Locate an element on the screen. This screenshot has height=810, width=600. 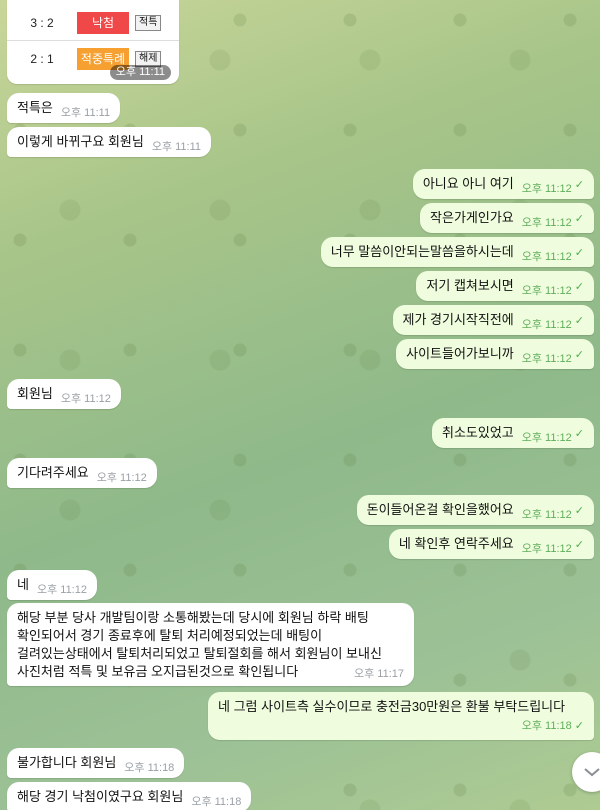
outgoing-message: 네 확인후 연락주세요 오후 11:12 ✓ is located at coordinates (491, 544).